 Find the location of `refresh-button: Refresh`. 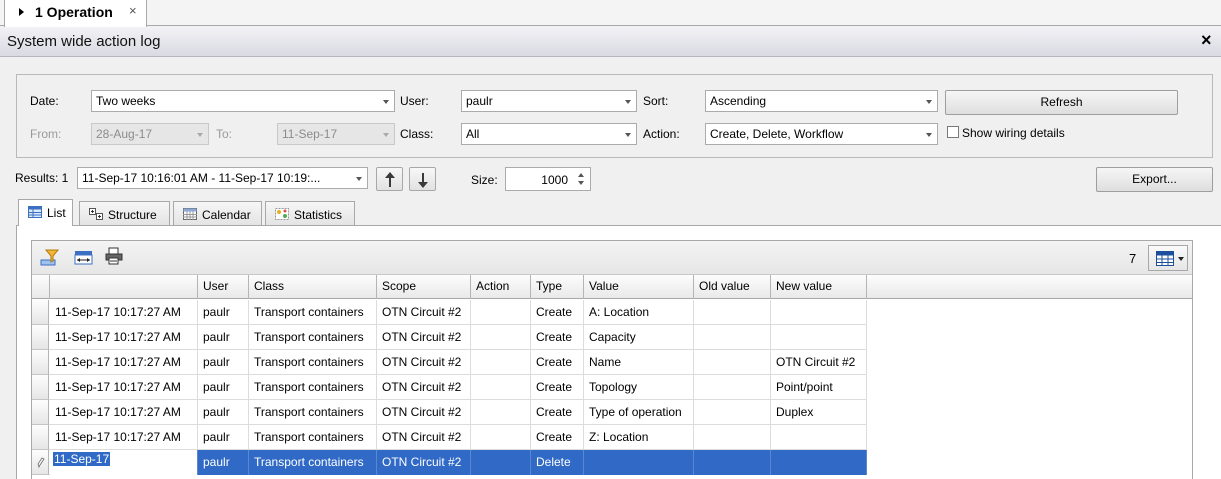

refresh-button: Refresh is located at coordinates (1061, 102).